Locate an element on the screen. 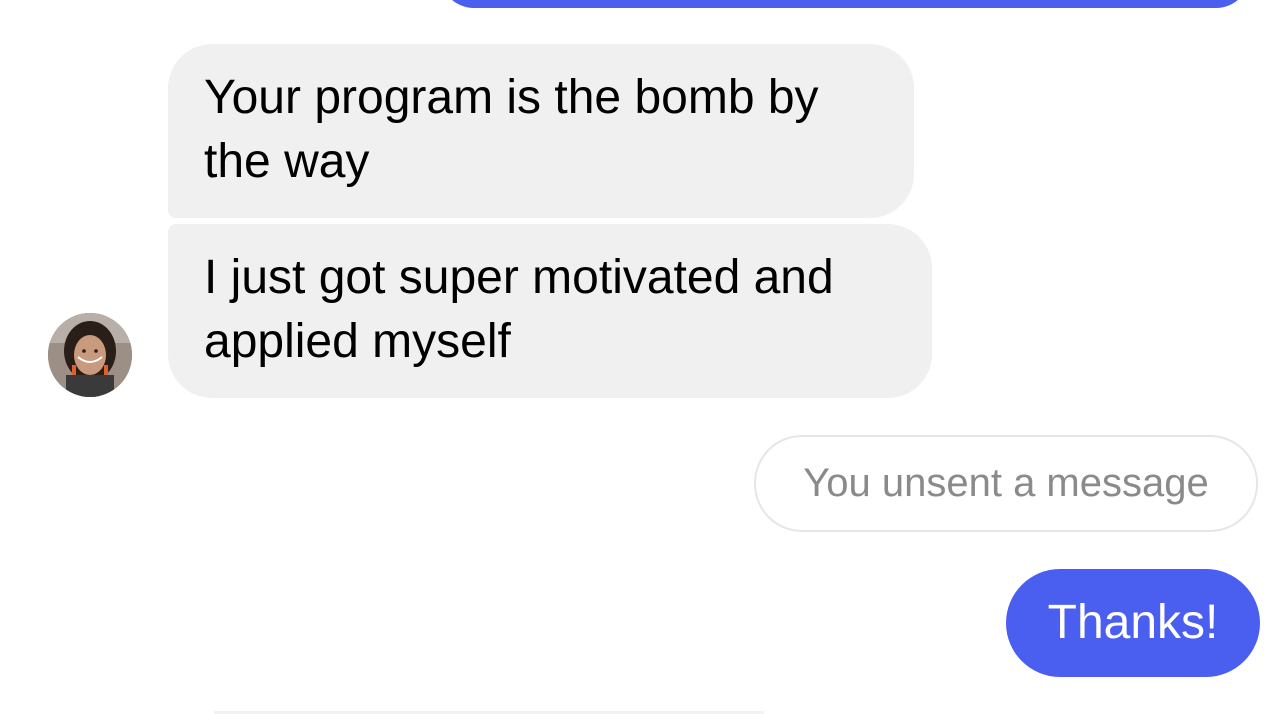 This screenshot has height=714, width=1284. contact-avatar is located at coordinates (90, 355).